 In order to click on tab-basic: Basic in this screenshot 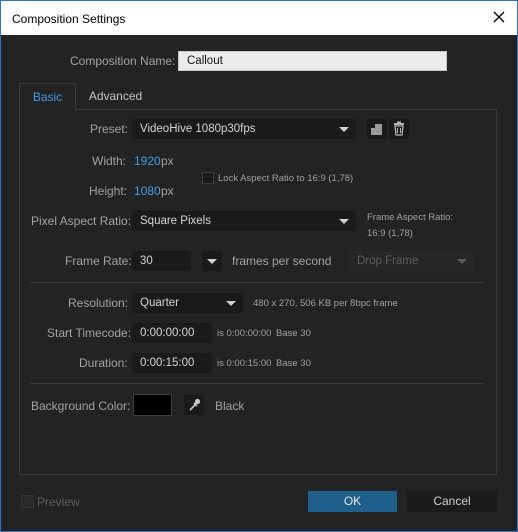, I will do `click(47, 96)`.